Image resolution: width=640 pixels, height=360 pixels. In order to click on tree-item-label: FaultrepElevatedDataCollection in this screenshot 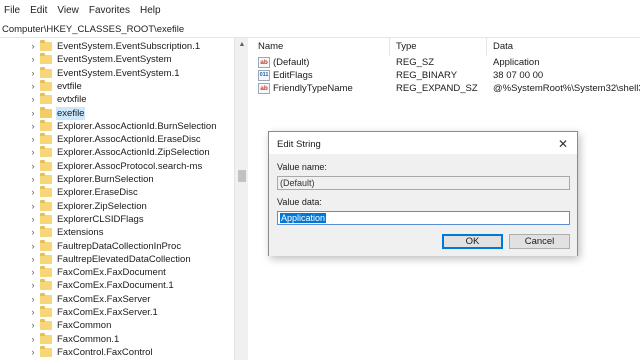, I will do `click(124, 259)`.